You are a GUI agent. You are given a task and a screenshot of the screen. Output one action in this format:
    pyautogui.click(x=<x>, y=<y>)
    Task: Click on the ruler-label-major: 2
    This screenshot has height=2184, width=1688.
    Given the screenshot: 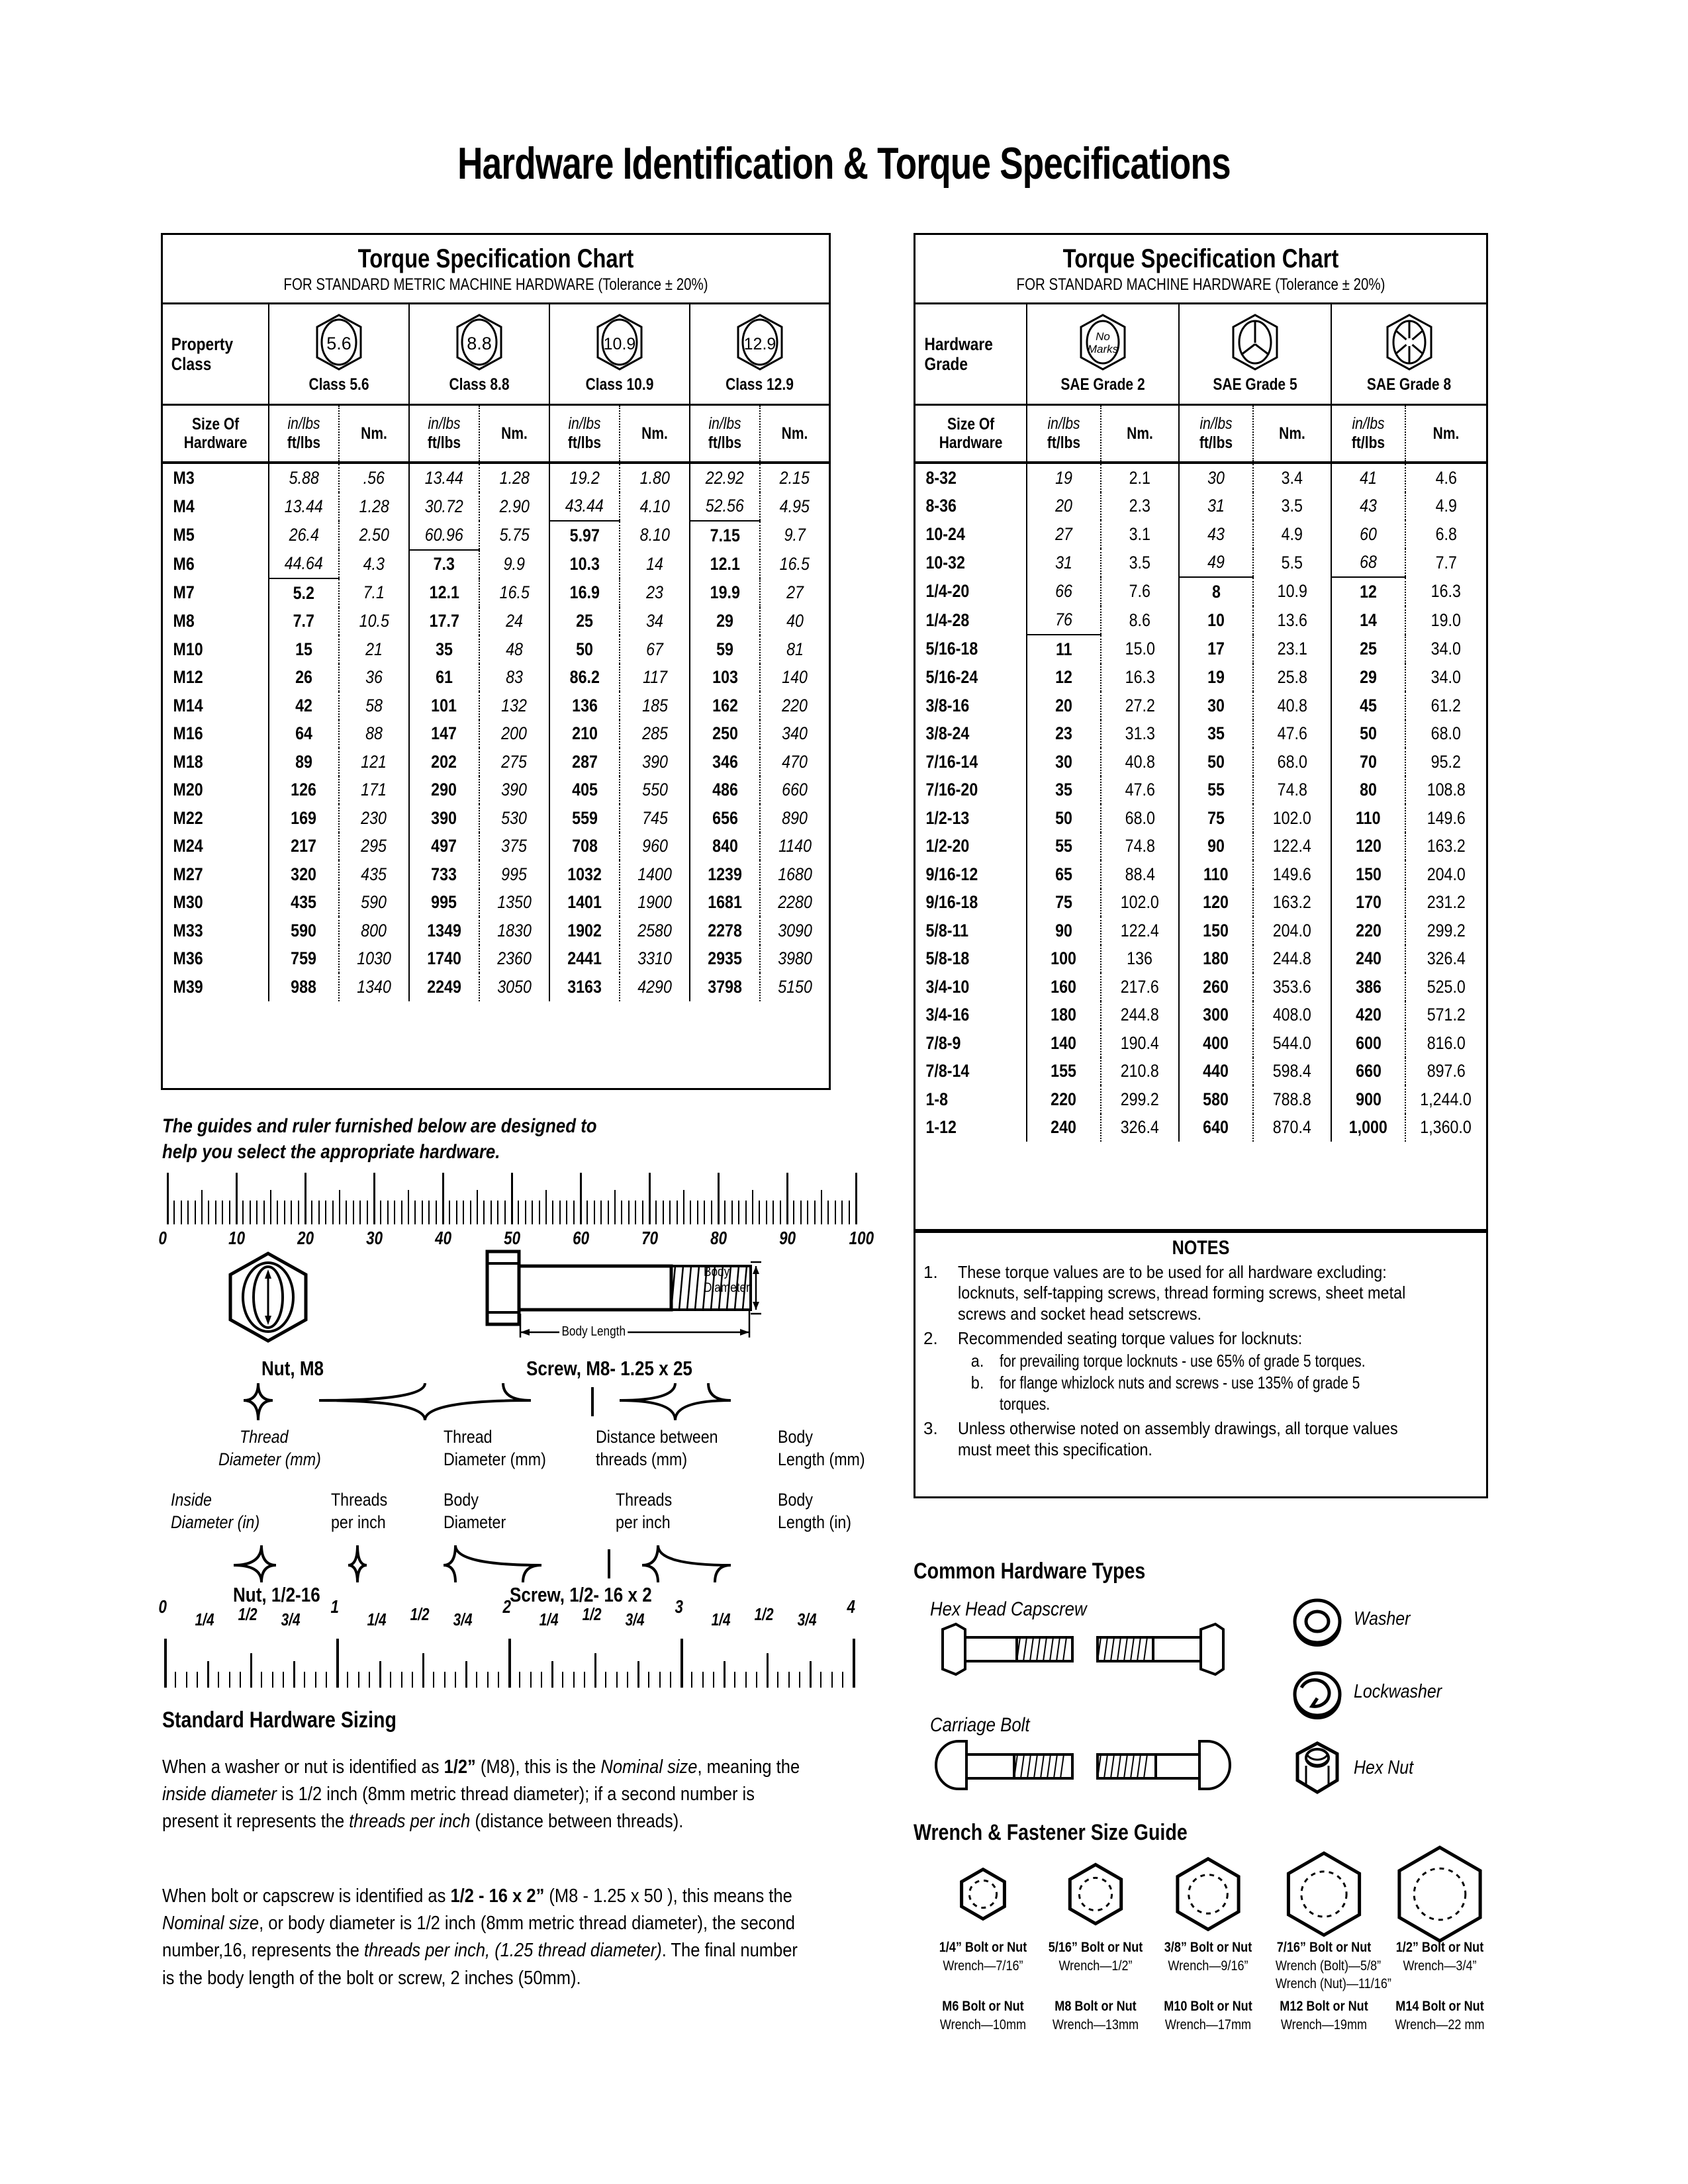 What is the action you would take?
    pyautogui.click(x=507, y=1607)
    